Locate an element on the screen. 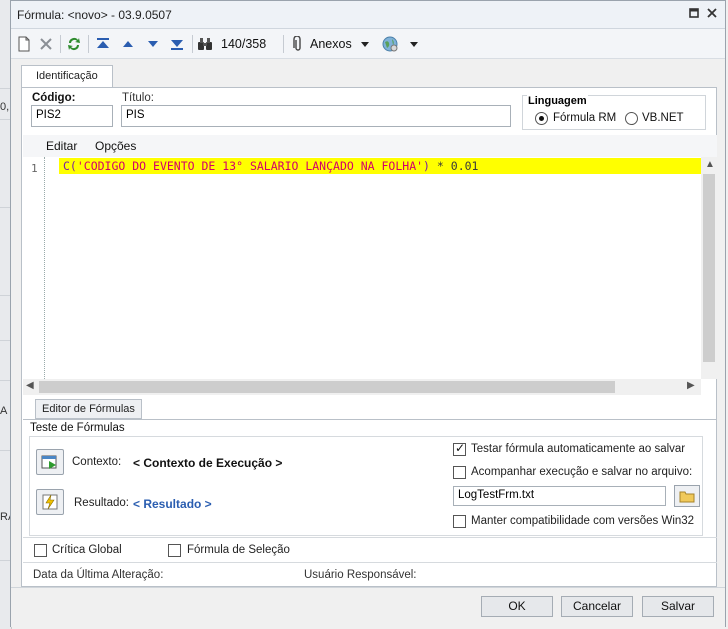 This screenshot has height=629, width=728. radio-formula-rm-label: Fórmula RM is located at coordinates (585, 118).